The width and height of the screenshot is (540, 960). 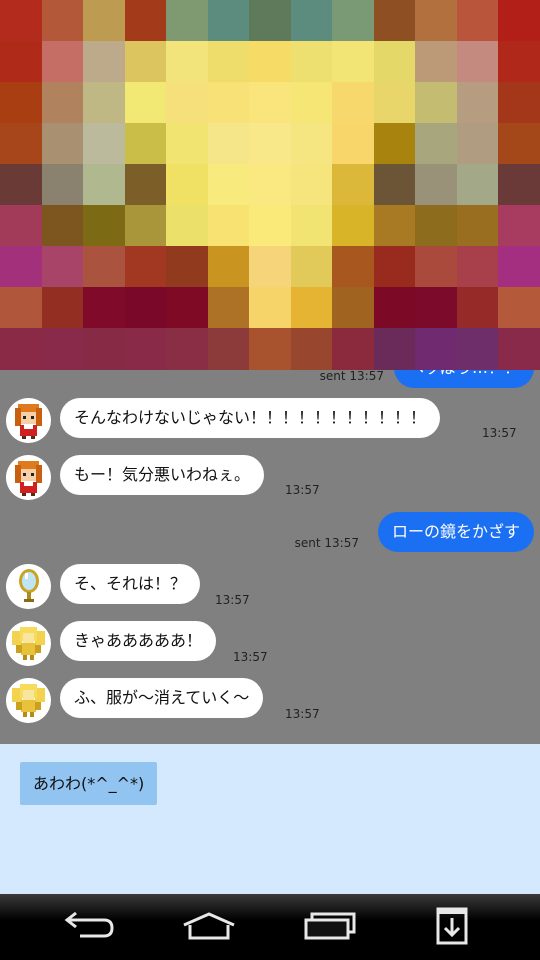 I want to click on message-row-out: ローの鏡をかざす sent 13:57, so click(x=270, y=532).